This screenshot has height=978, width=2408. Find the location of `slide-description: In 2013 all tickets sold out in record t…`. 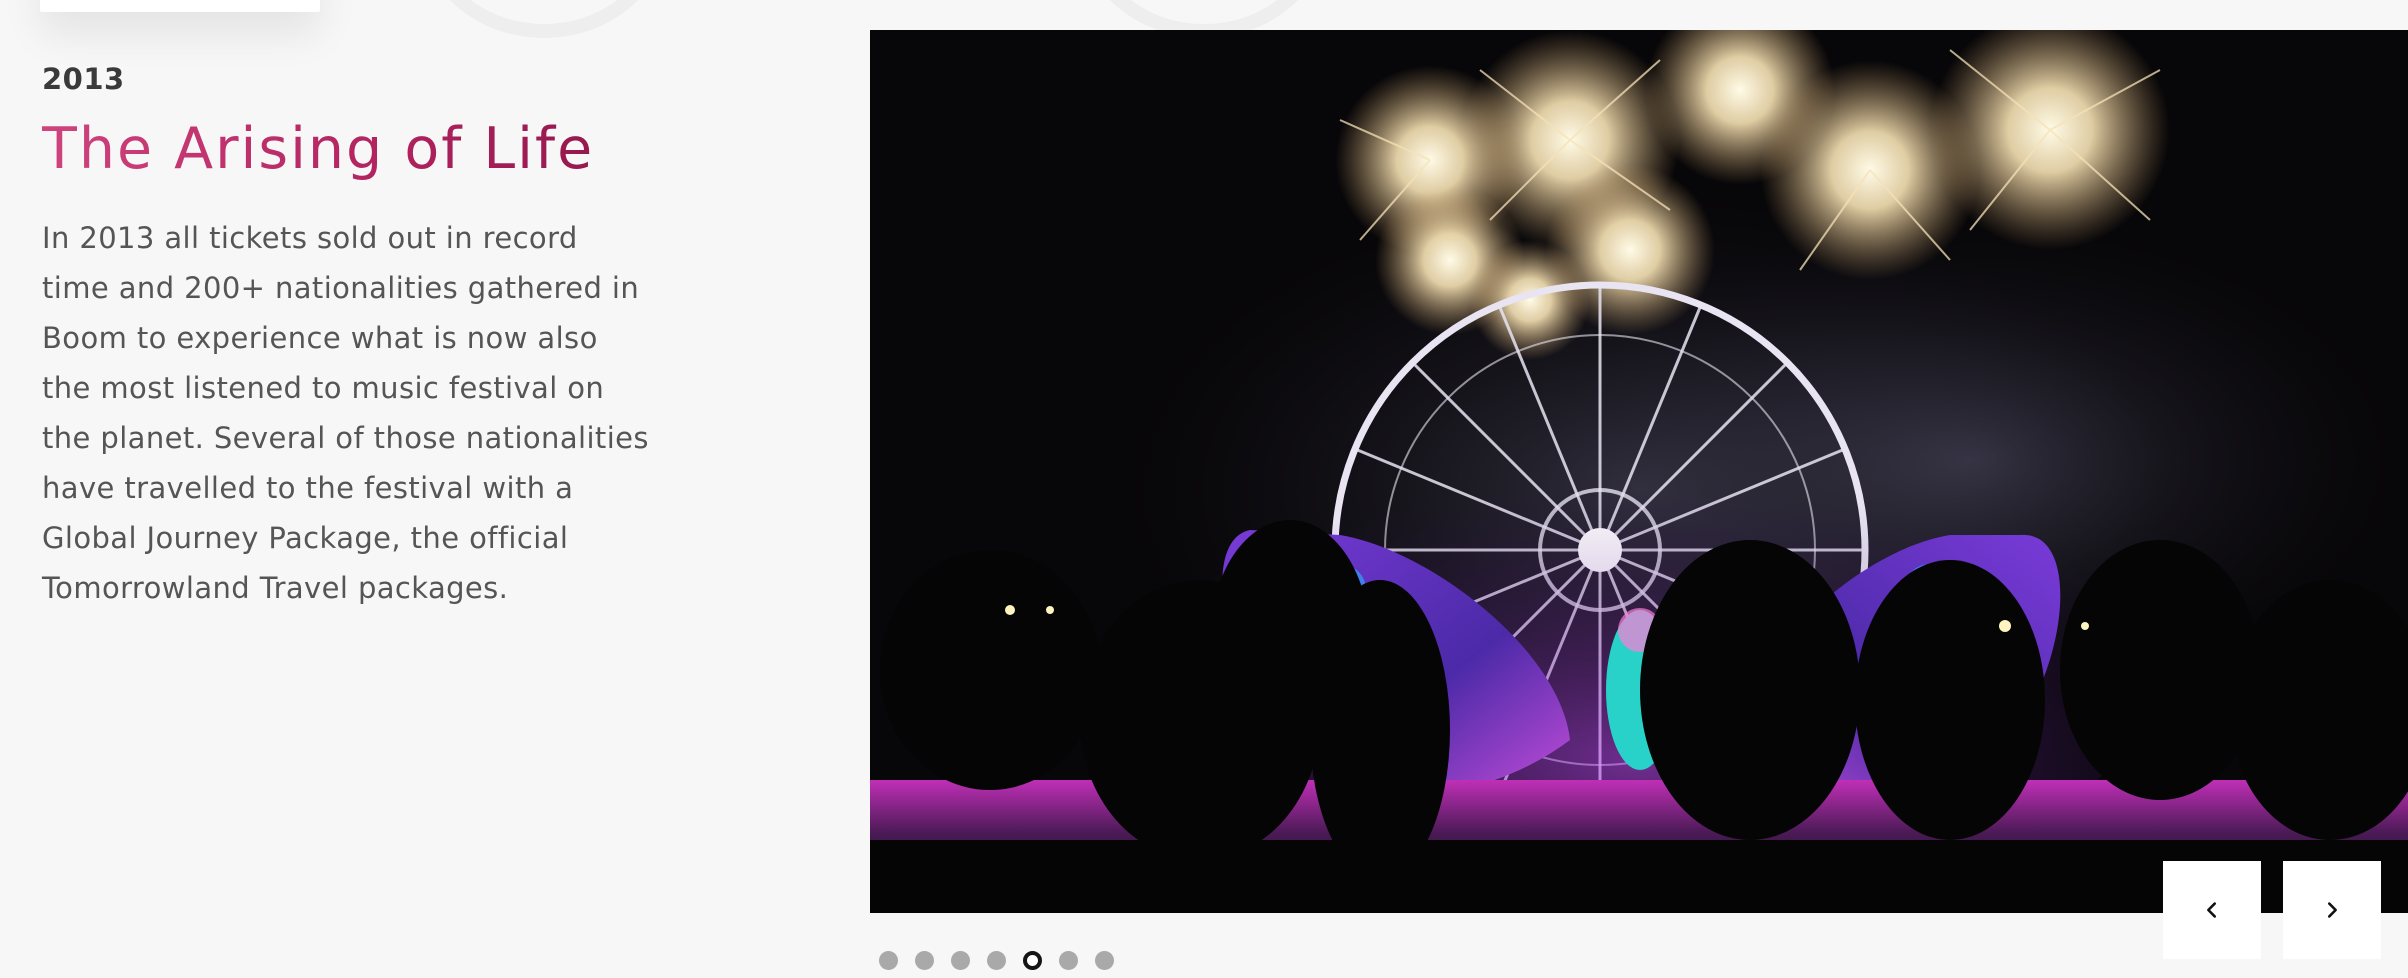

slide-description: In 2013 all tickets sold out in record t… is located at coordinates (352, 413).